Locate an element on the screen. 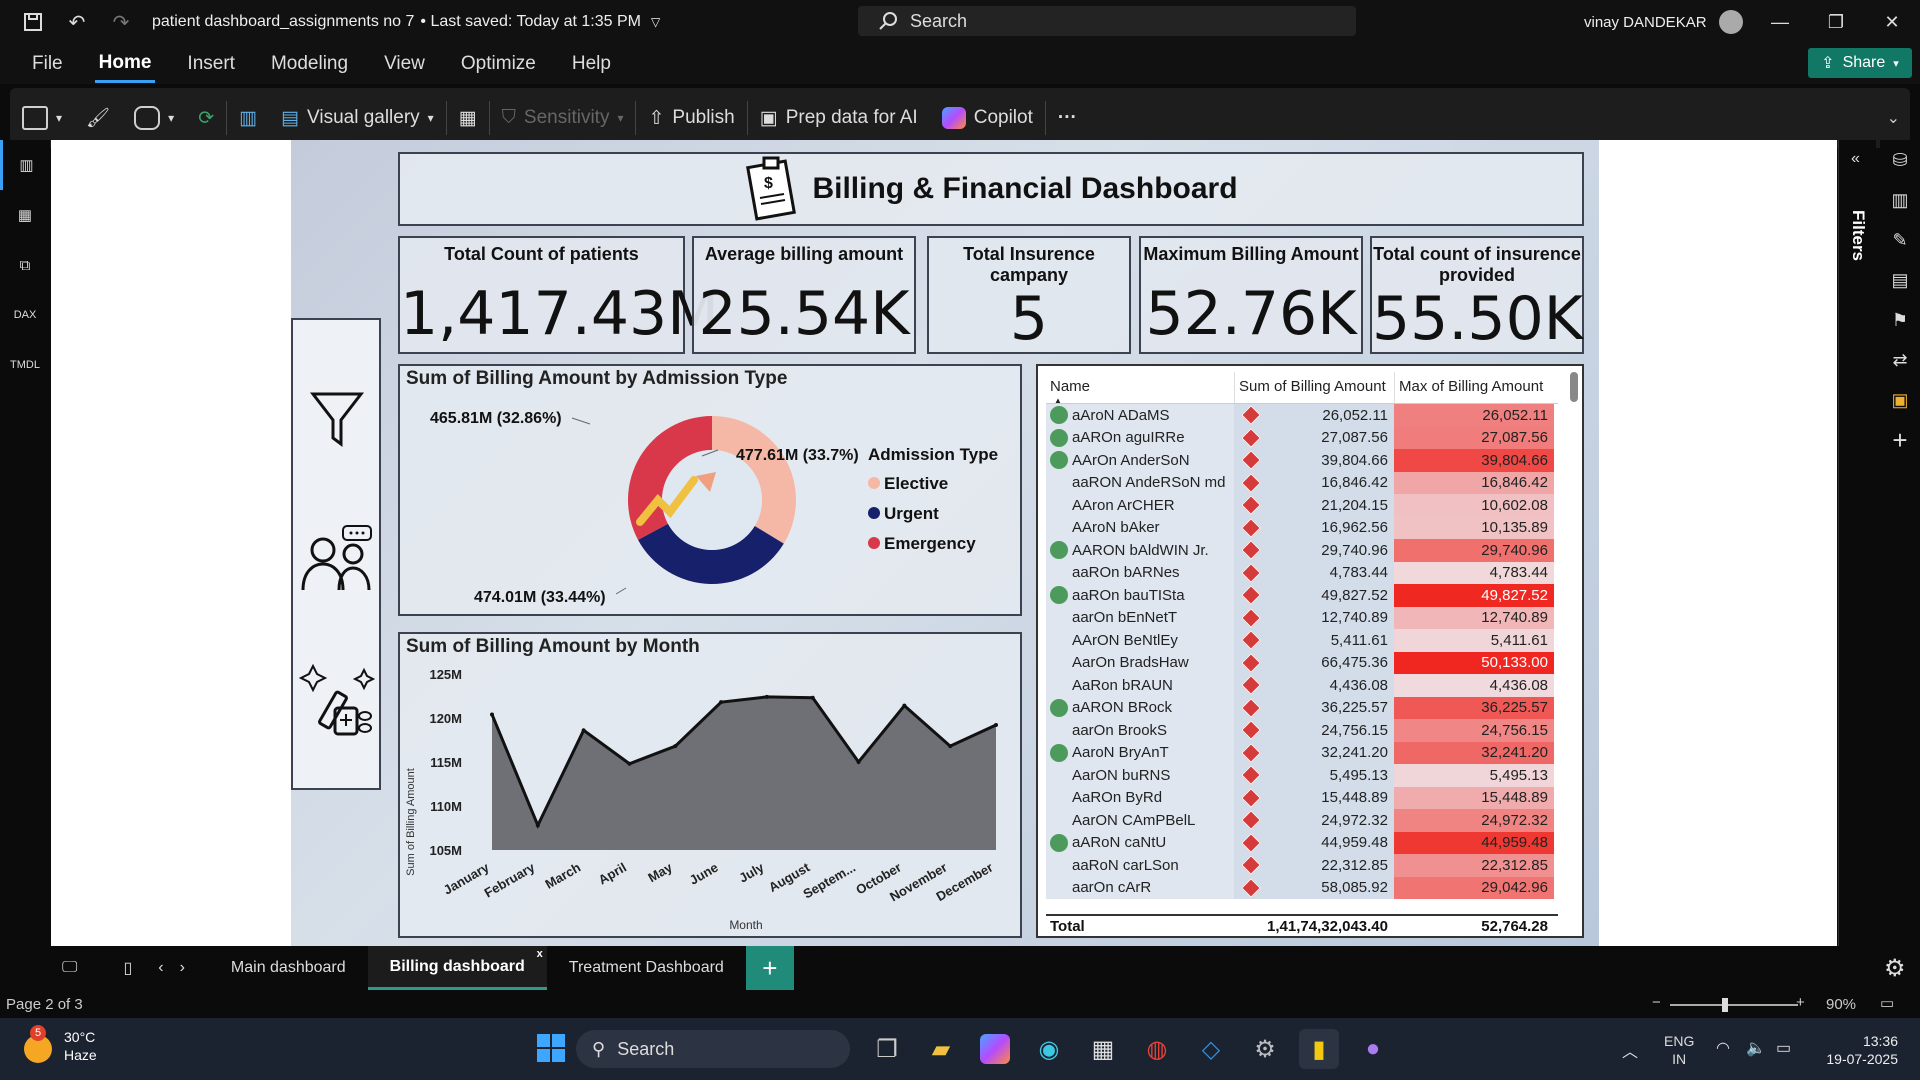  table-row: aaROn bARNes 4,783.44 4,783.44 is located at coordinates (1302, 572).